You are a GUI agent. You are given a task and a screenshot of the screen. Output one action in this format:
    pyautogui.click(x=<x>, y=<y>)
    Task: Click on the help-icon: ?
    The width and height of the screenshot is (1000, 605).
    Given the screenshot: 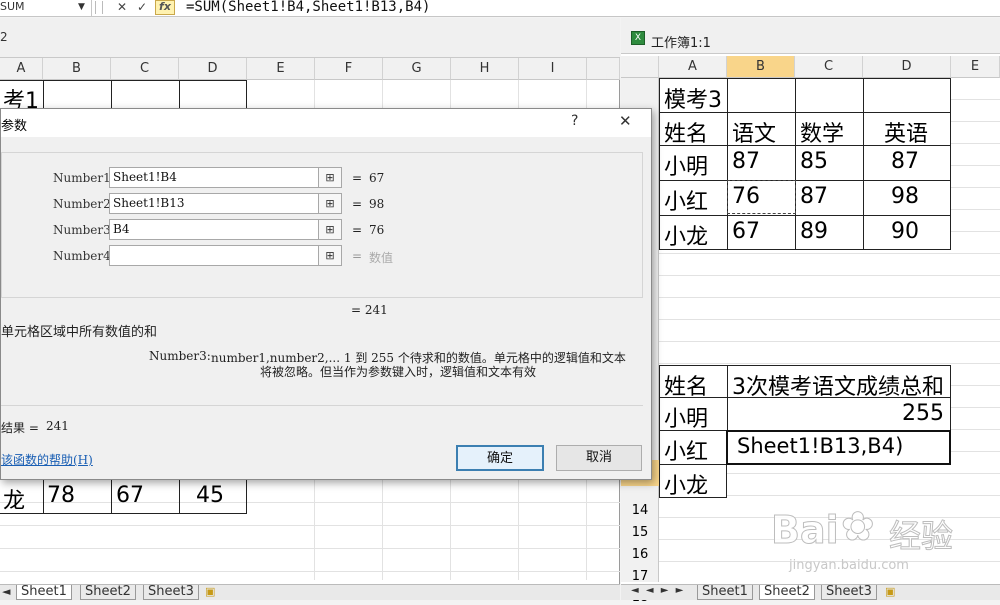 What is the action you would take?
    pyautogui.click(x=574, y=121)
    